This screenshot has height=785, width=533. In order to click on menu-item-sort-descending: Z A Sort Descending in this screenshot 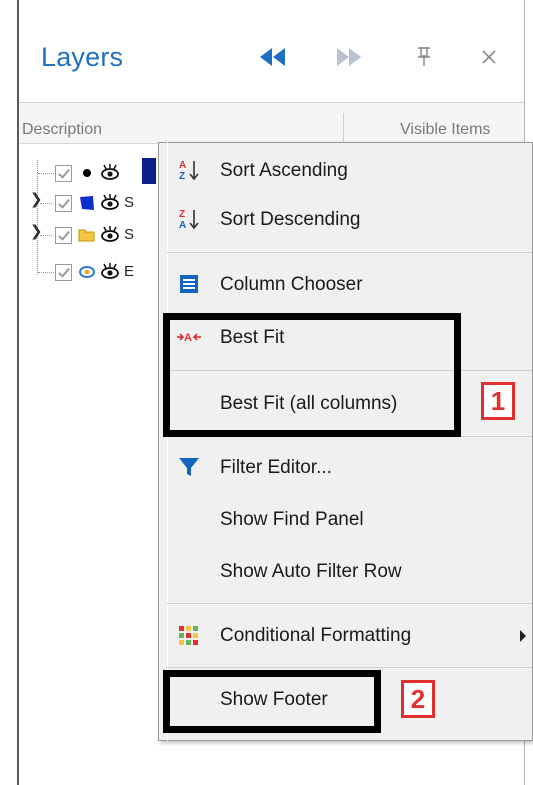, I will do `click(345, 220)`.